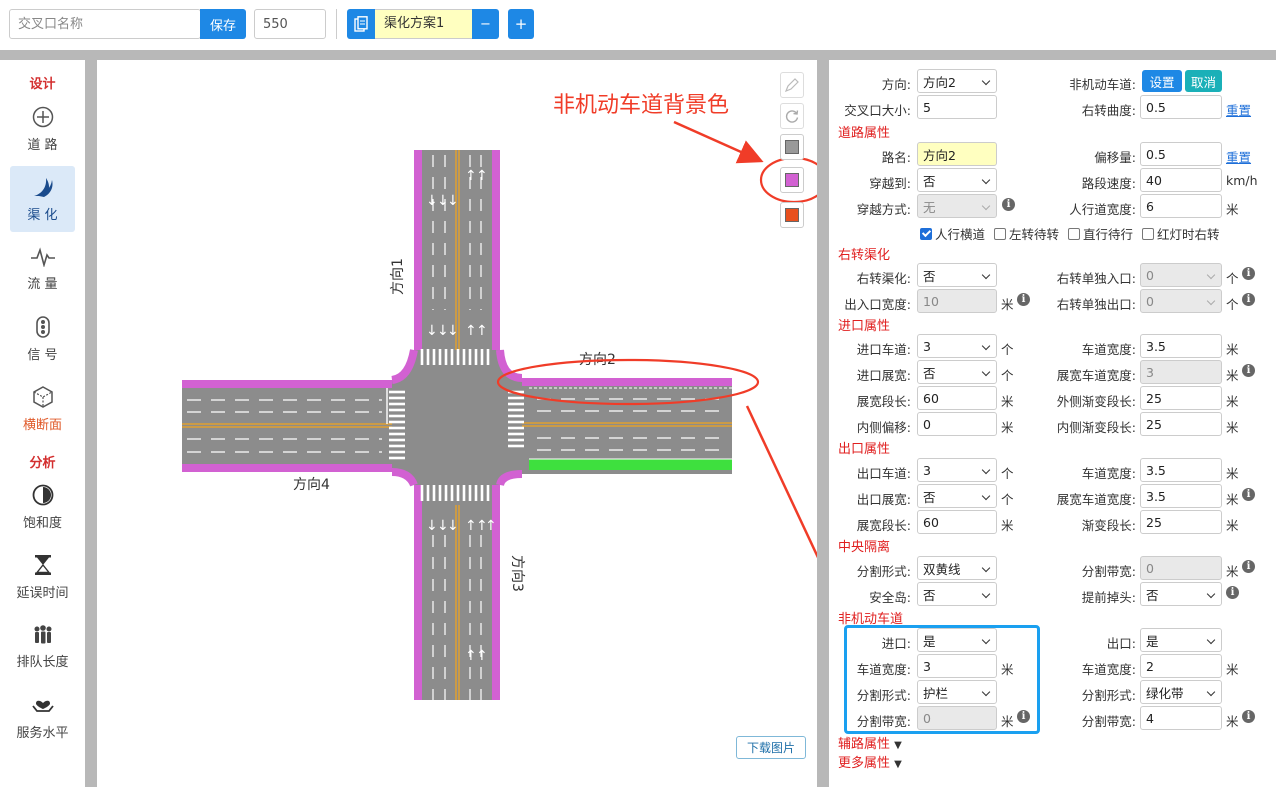  What do you see at coordinates (771, 747) in the screenshot?
I see `download-image-button: 下载图片` at bounding box center [771, 747].